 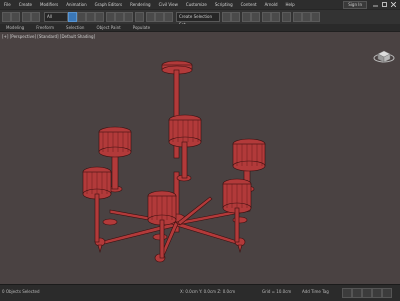 What do you see at coordinates (255, 17) in the screenshot?
I see `layer-explorer-icon` at bounding box center [255, 17].